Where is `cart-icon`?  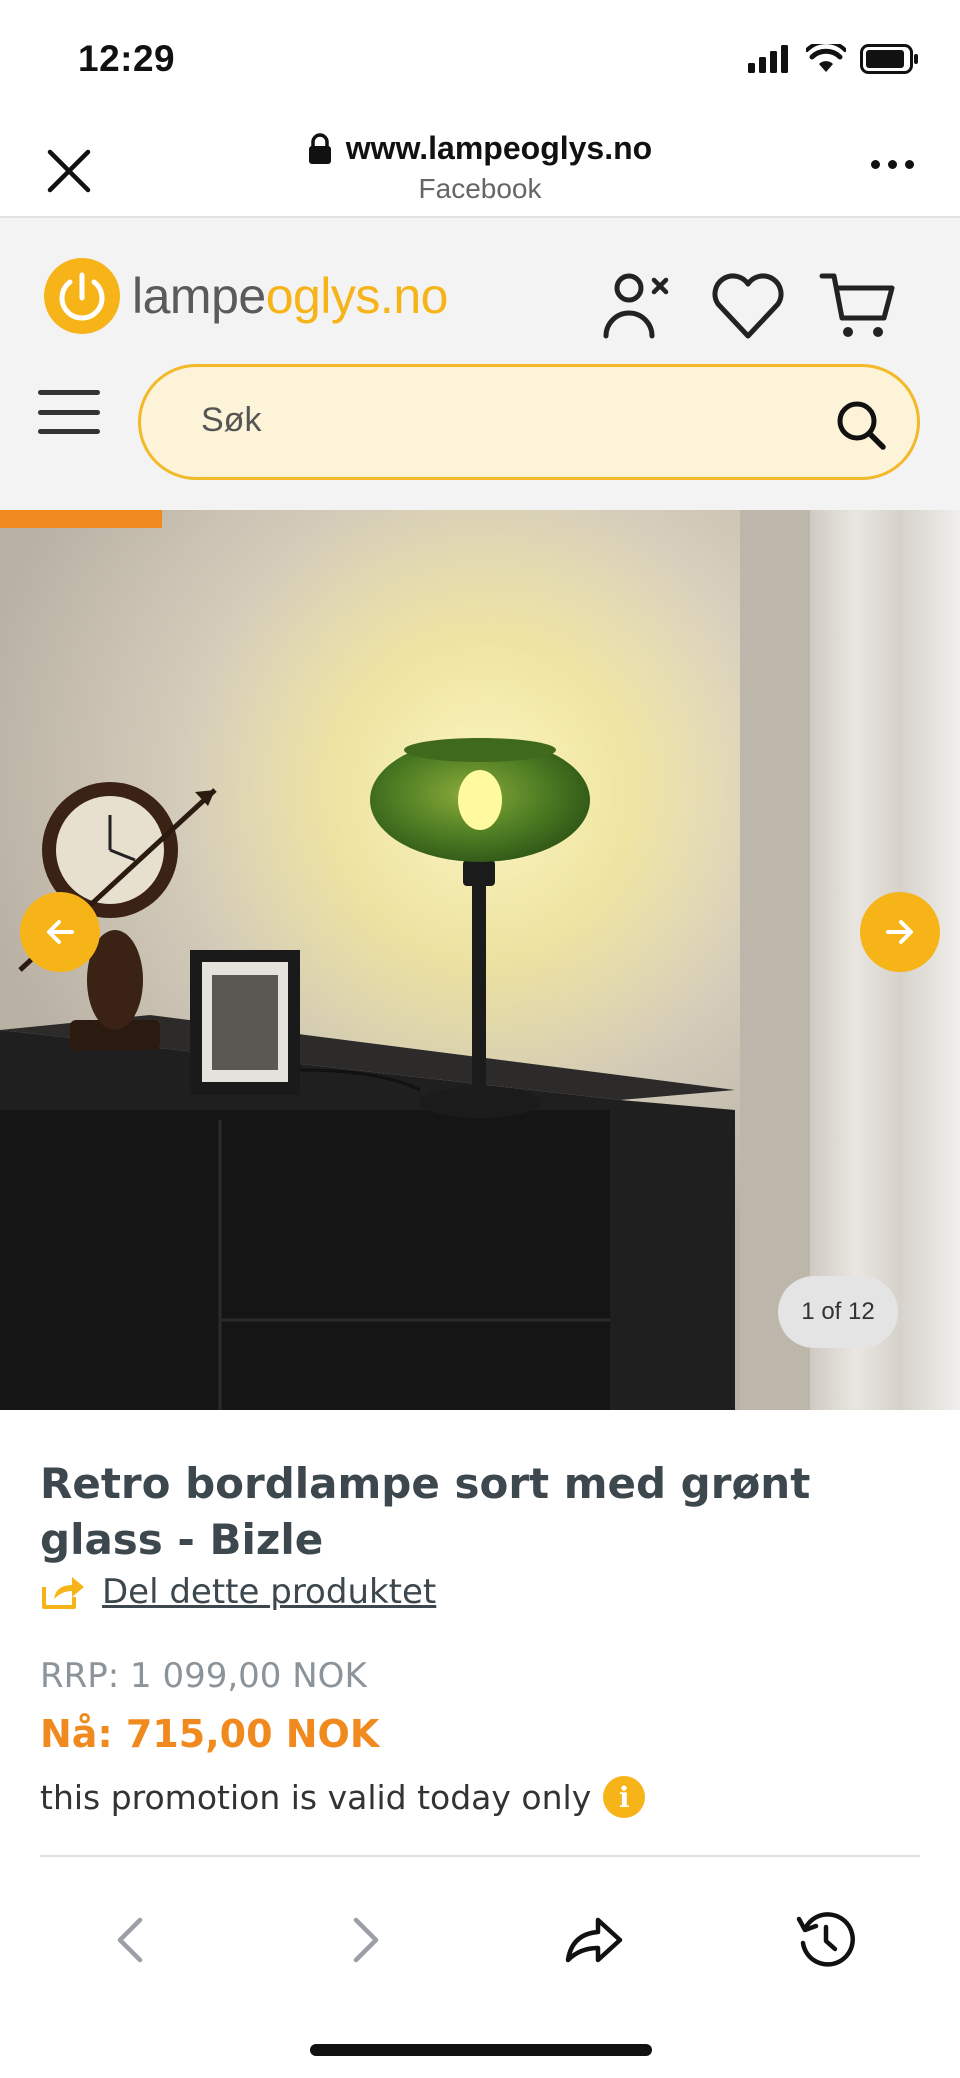
cart-icon is located at coordinates (858, 306).